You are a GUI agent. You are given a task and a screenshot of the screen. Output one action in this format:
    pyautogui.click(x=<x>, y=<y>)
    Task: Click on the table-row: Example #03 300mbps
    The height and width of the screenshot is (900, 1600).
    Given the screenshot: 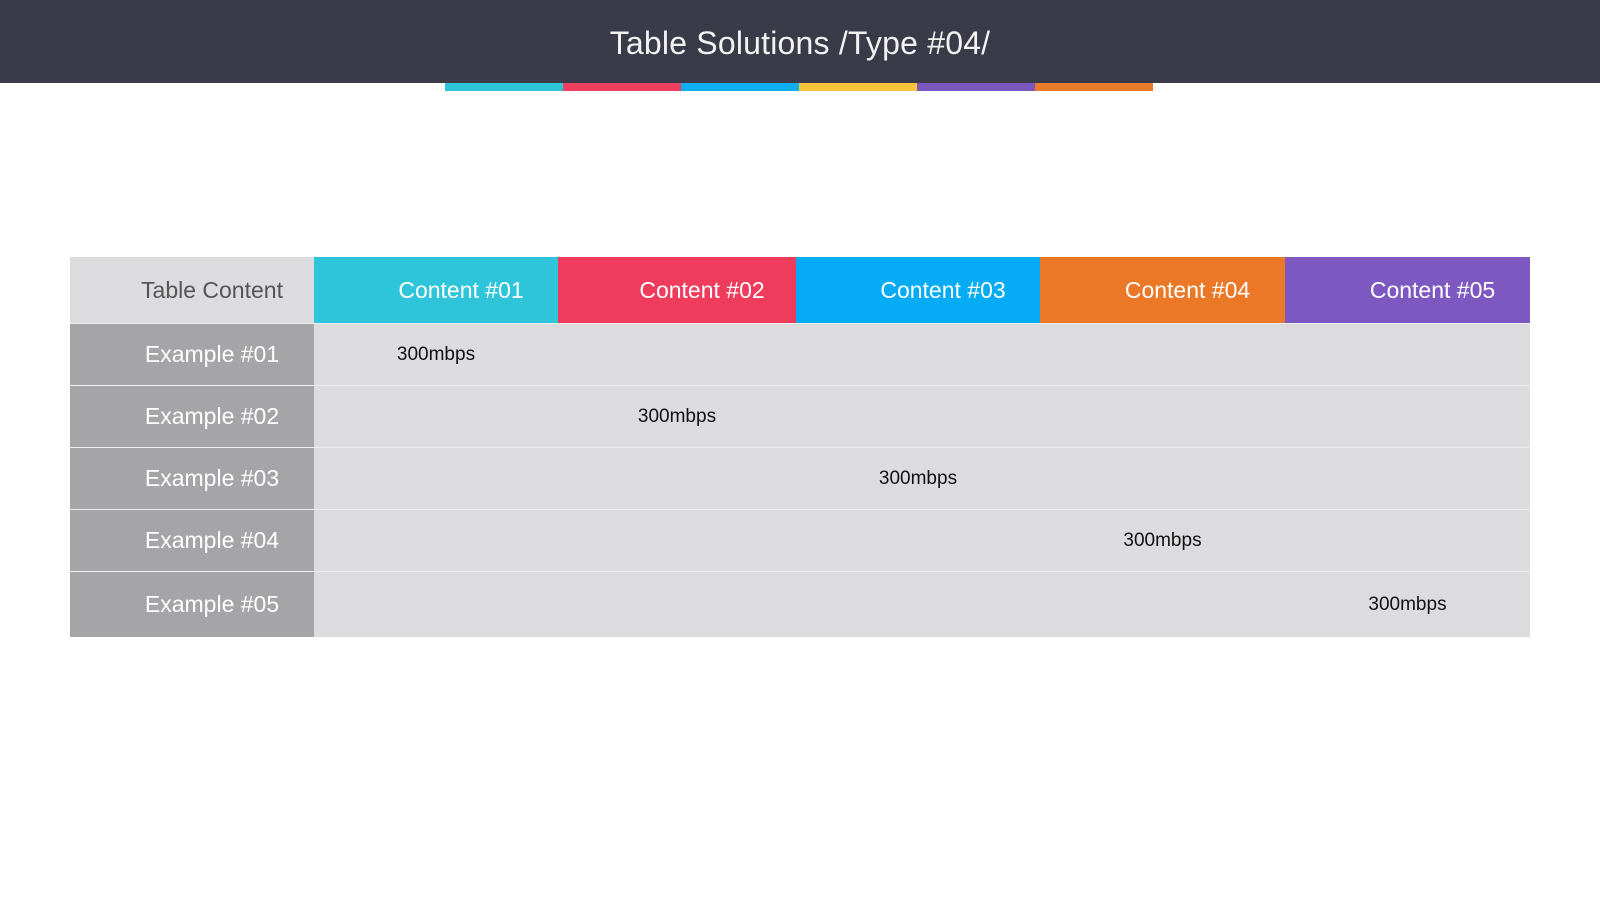 What is the action you would take?
    pyautogui.click(x=800, y=478)
    